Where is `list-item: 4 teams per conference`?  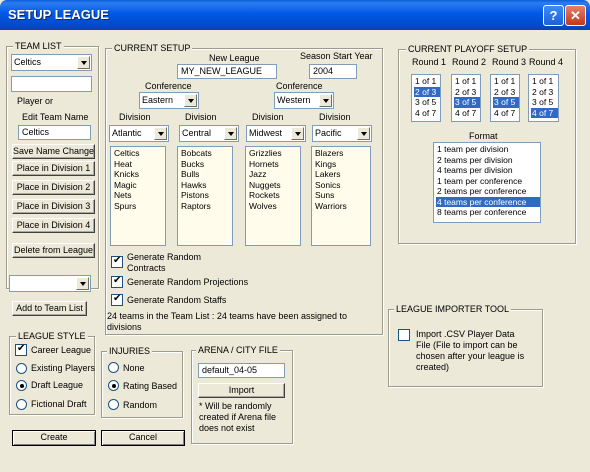 list-item: 4 teams per conference is located at coordinates (488, 201).